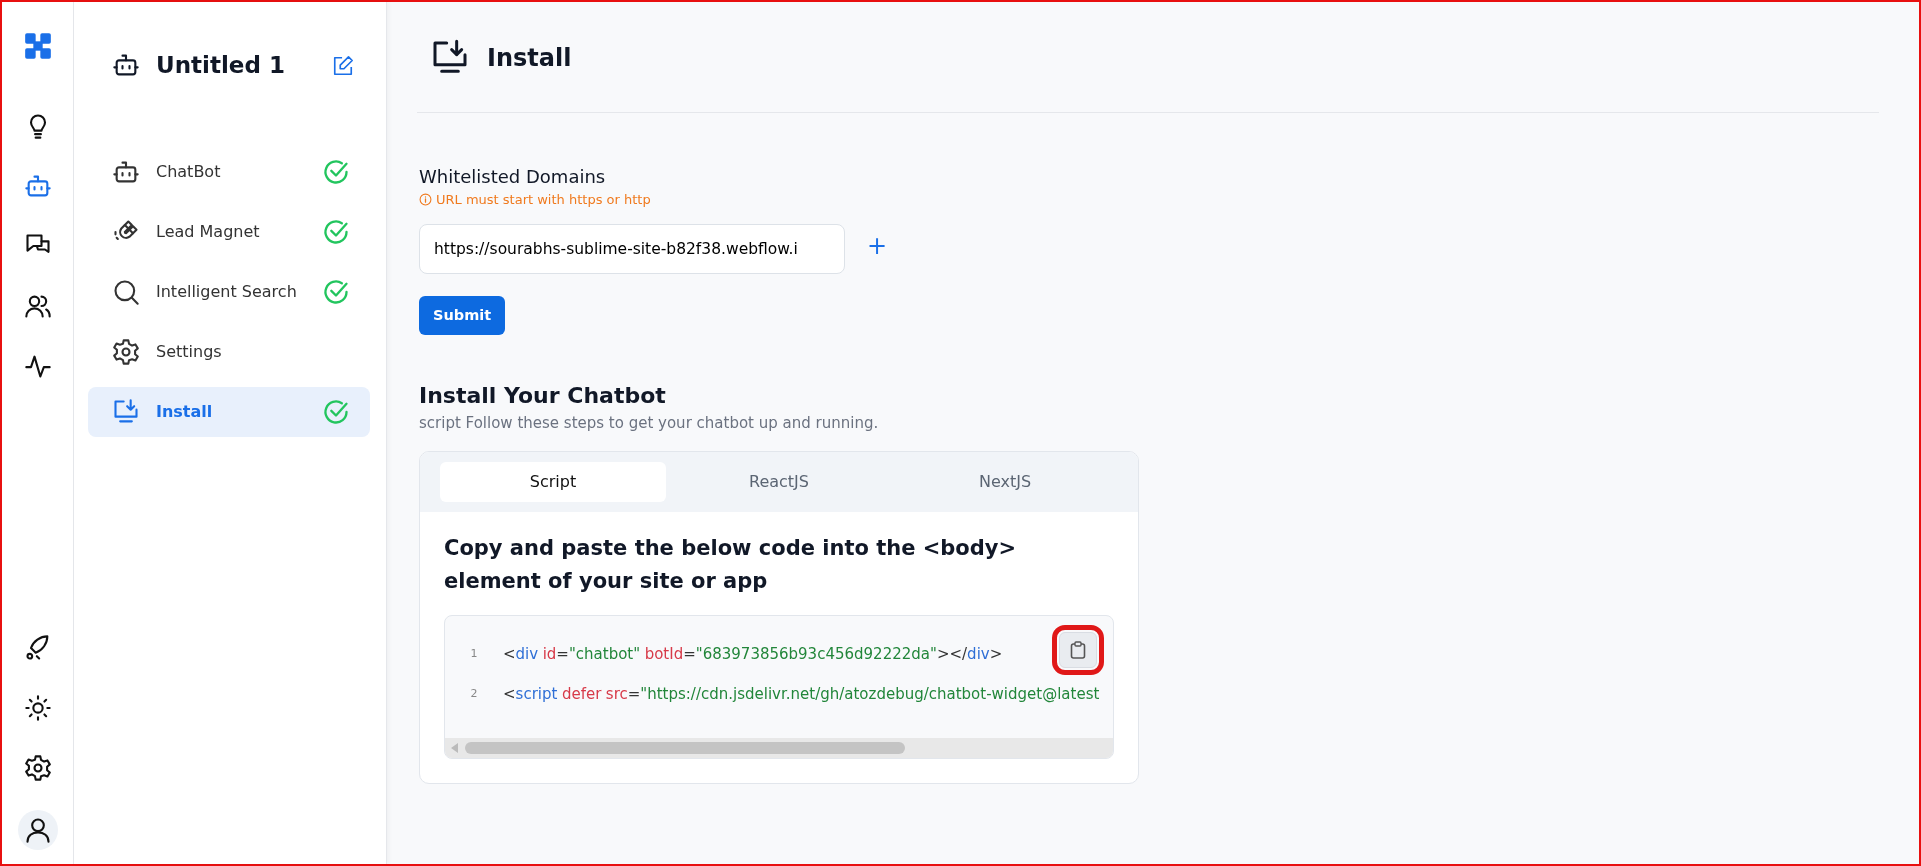  Describe the element at coordinates (126, 291) in the screenshot. I see `search-icon` at that location.